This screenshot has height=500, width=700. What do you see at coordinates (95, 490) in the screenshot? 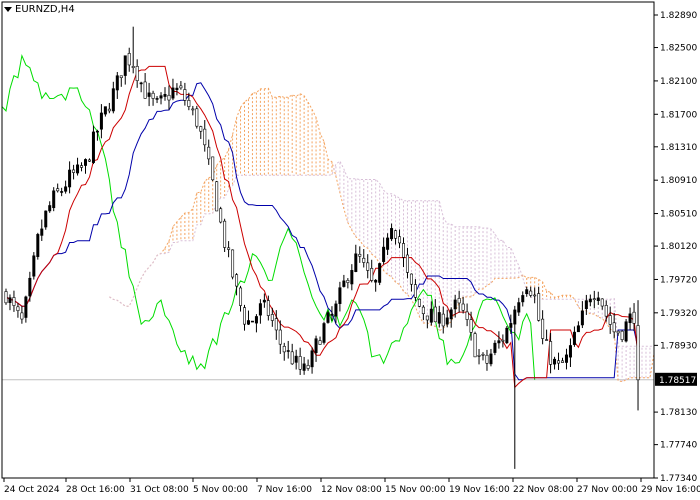
I see `time-tick-label: 28 Oct 16:00` at bounding box center [95, 490].